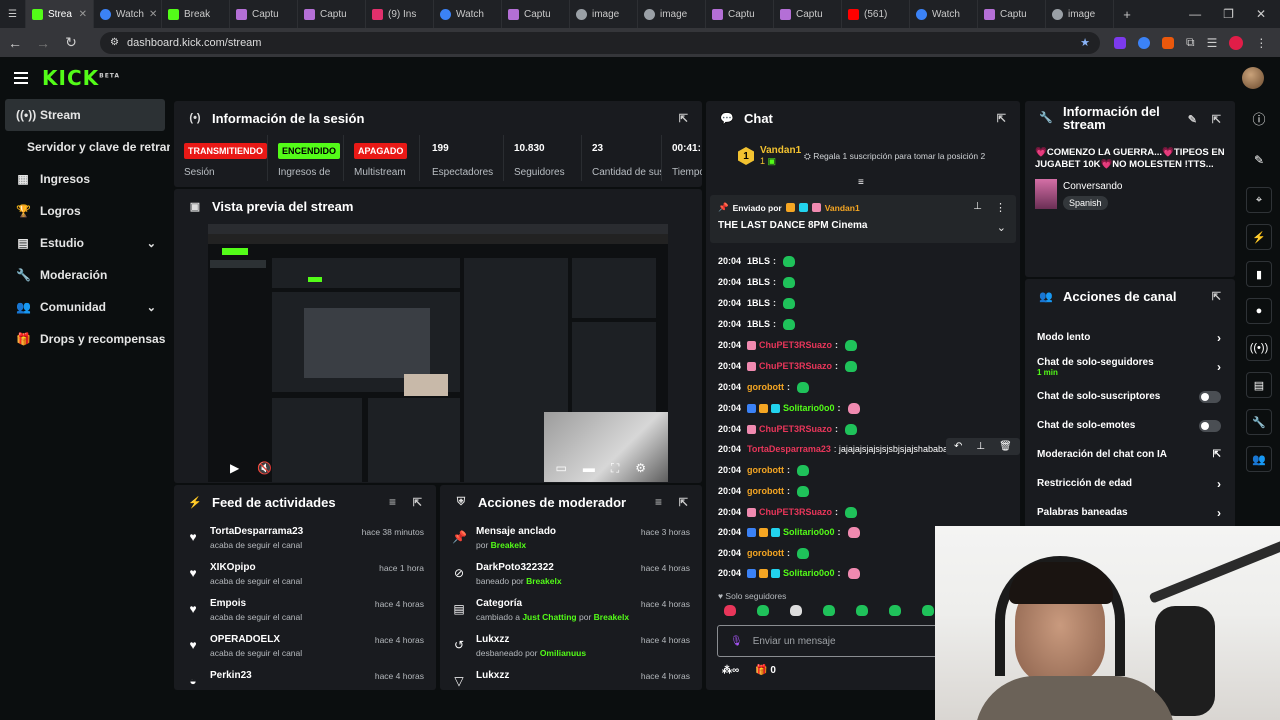 The image size is (1280, 720). What do you see at coordinates (560, 468) in the screenshot?
I see `pip-icon: ▭` at bounding box center [560, 468].